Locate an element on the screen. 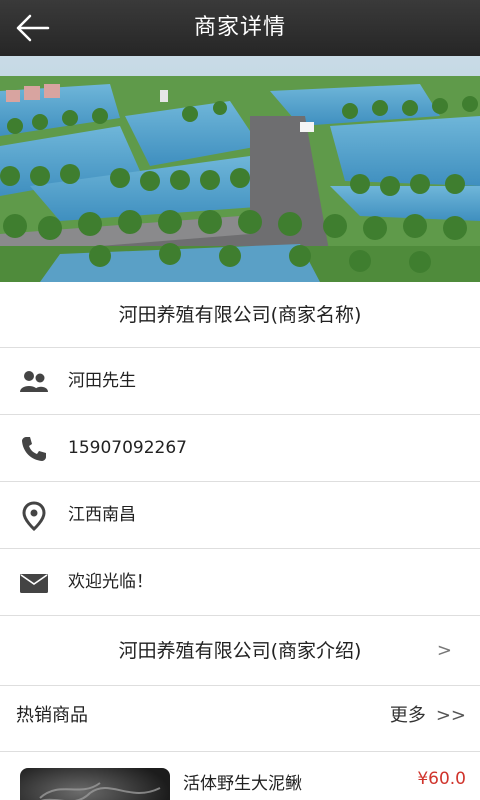  product-item: 活体野生大泥鳅 ¥60.0 is located at coordinates (240, 776).